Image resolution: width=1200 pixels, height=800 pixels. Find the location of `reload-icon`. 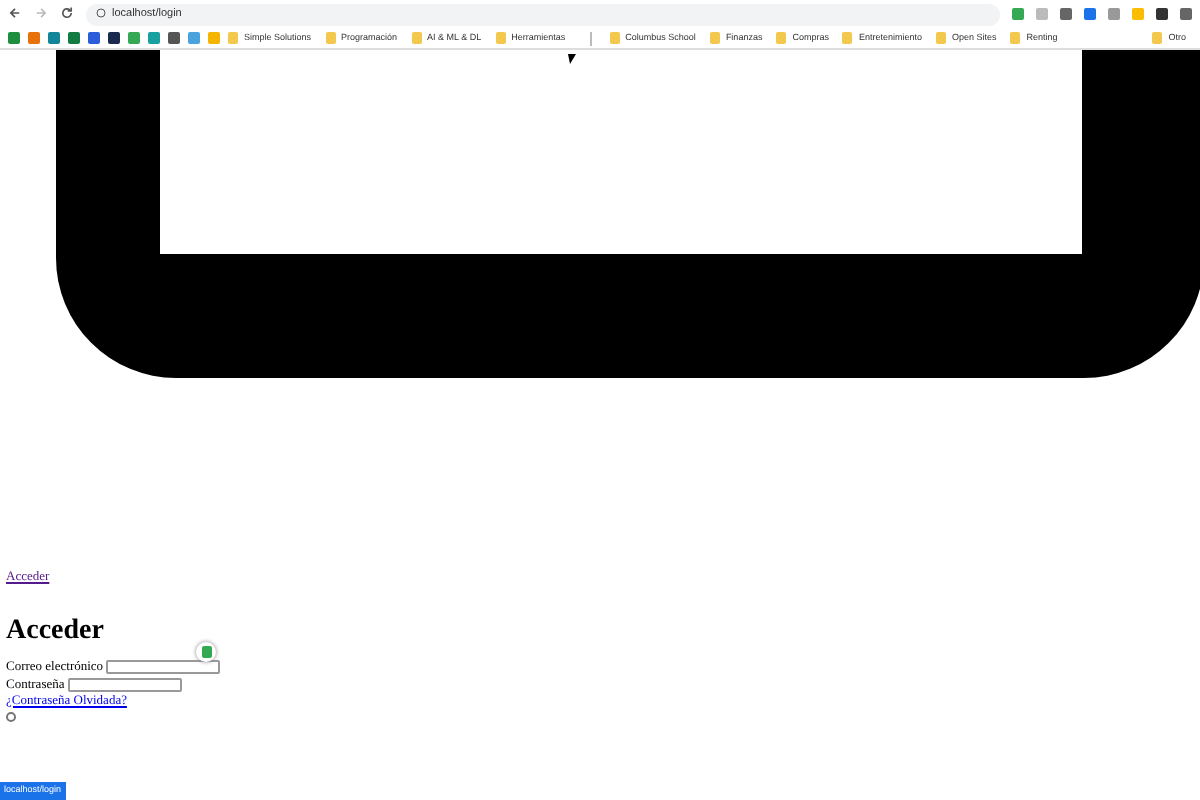

reload-icon is located at coordinates (67, 14).